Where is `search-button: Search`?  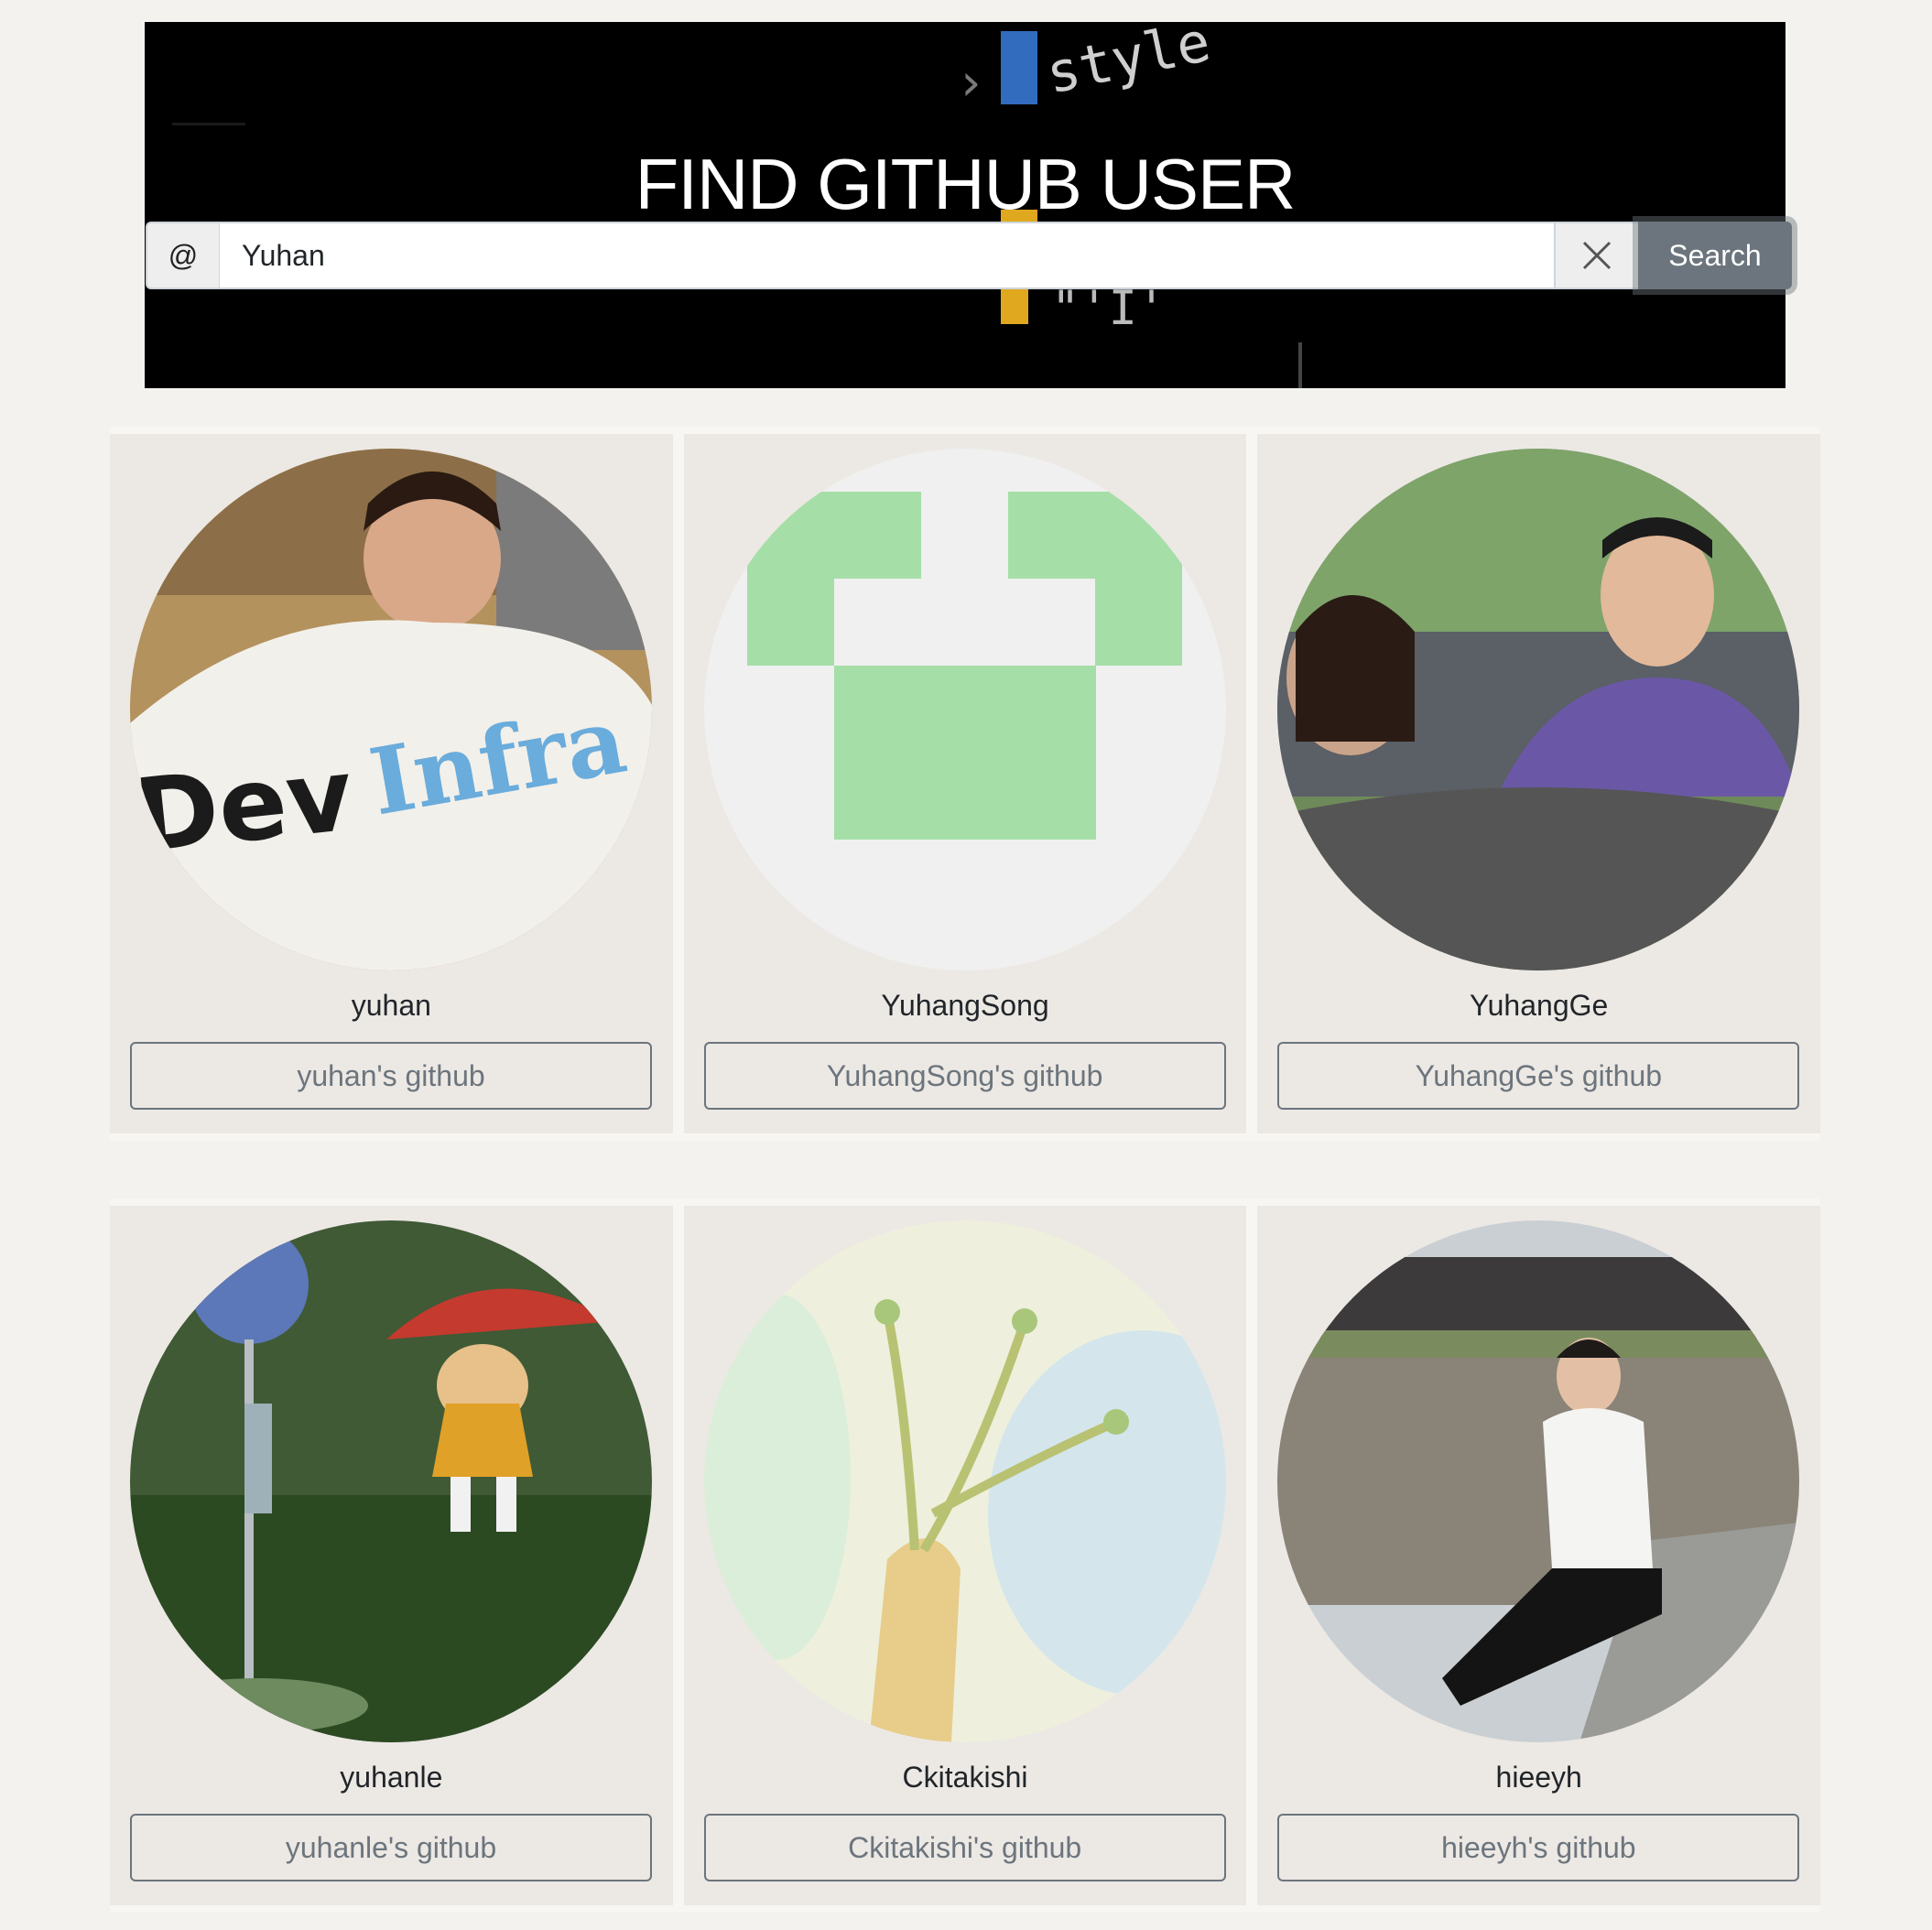
search-button: Search is located at coordinates (1715, 255).